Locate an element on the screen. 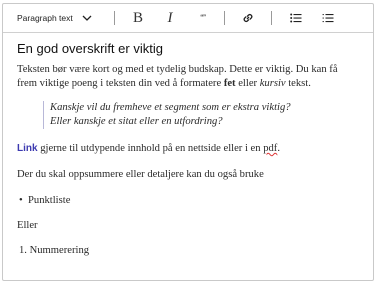  bold-text: fet is located at coordinates (229, 83).